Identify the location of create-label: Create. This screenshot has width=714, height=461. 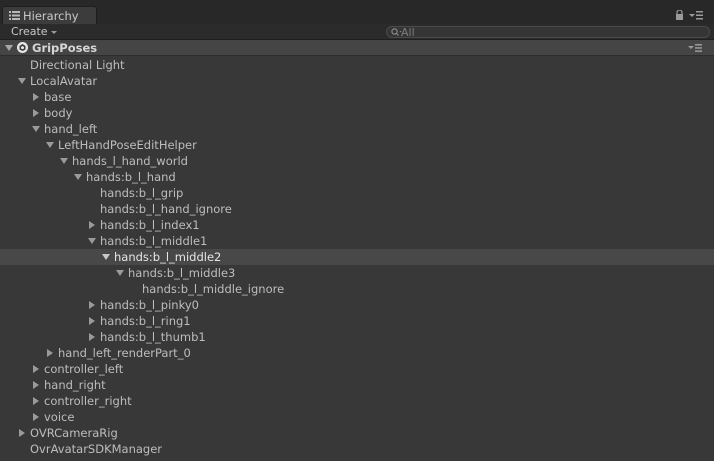
(29, 31).